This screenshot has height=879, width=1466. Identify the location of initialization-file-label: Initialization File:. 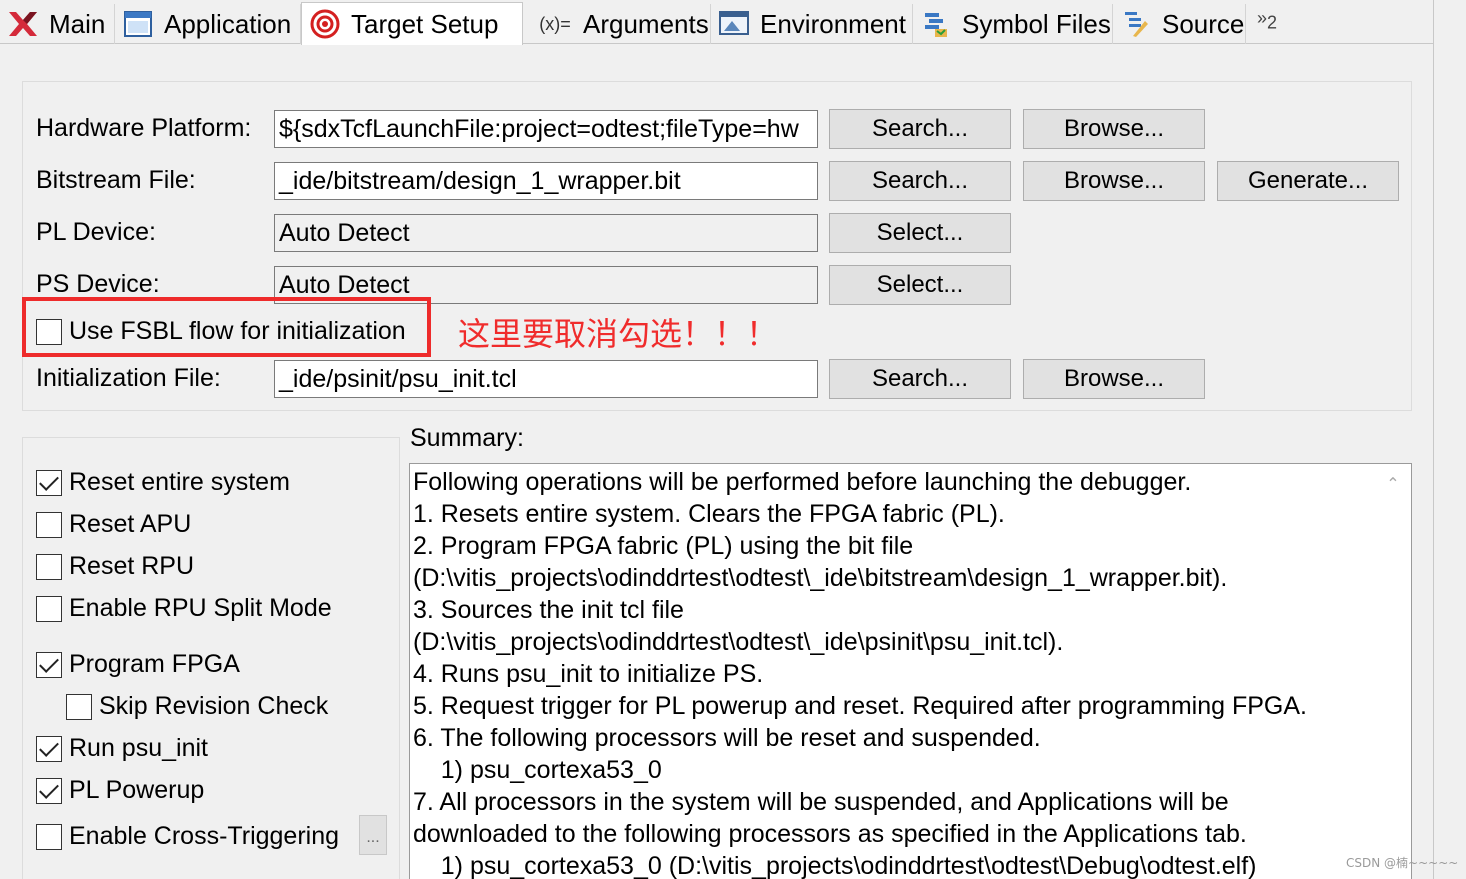
(128, 378).